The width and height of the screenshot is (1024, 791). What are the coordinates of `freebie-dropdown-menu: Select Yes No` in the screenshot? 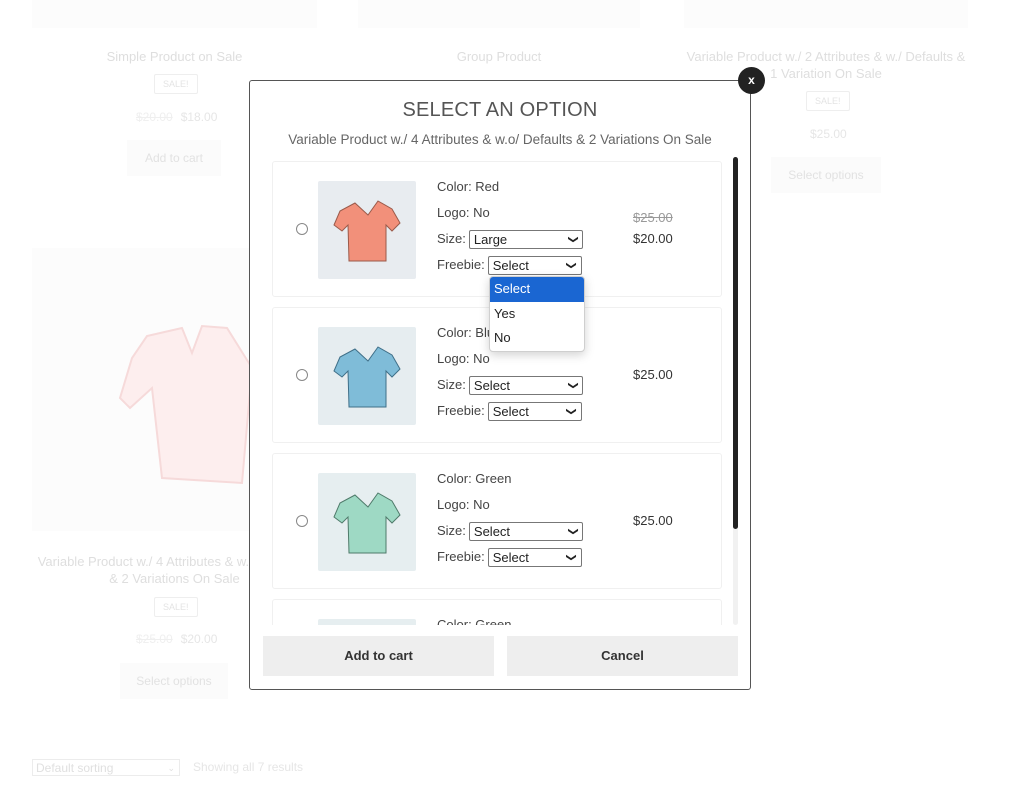 It's located at (537, 314).